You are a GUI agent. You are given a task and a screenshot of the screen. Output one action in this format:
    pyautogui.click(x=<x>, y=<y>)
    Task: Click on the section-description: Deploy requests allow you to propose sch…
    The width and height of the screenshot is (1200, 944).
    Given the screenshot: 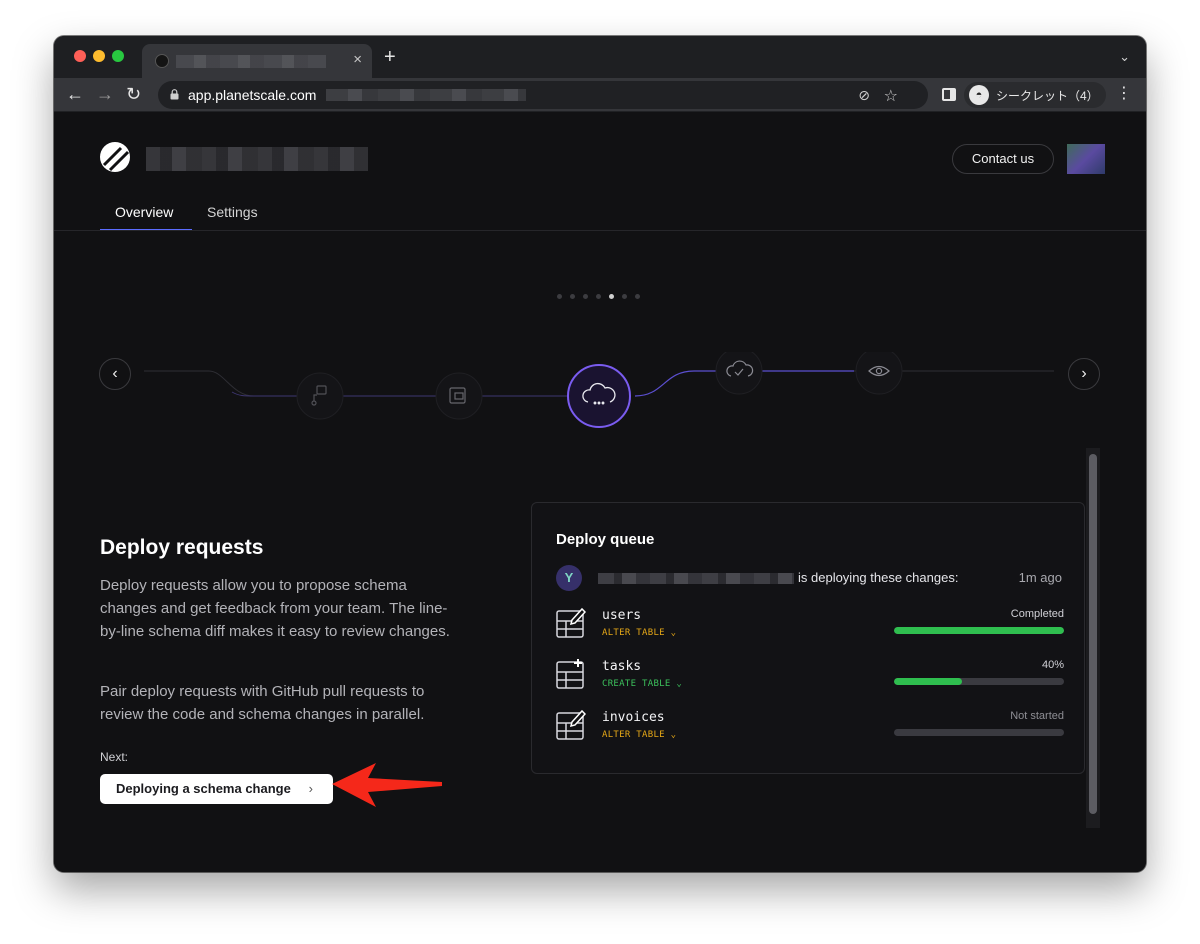 What is the action you would take?
    pyautogui.click(x=275, y=608)
    